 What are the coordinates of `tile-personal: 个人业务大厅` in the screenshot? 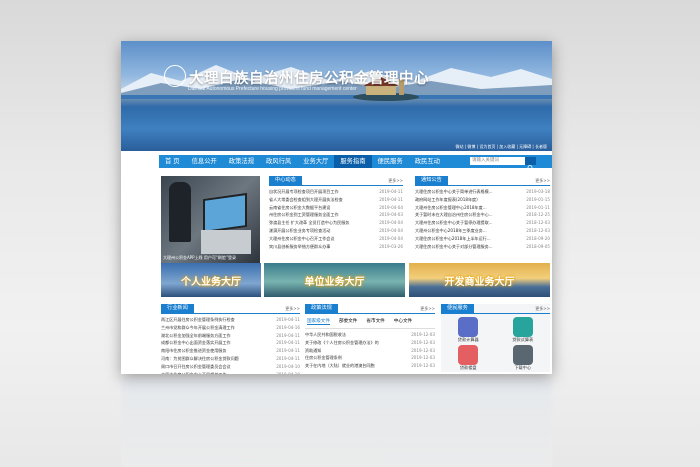 It's located at (211, 280).